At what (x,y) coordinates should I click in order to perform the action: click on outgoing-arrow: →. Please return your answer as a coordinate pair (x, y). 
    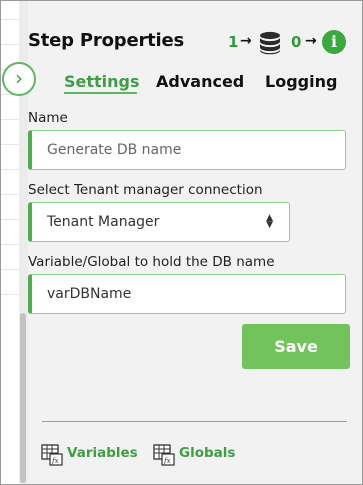
    Looking at the image, I should click on (311, 41).